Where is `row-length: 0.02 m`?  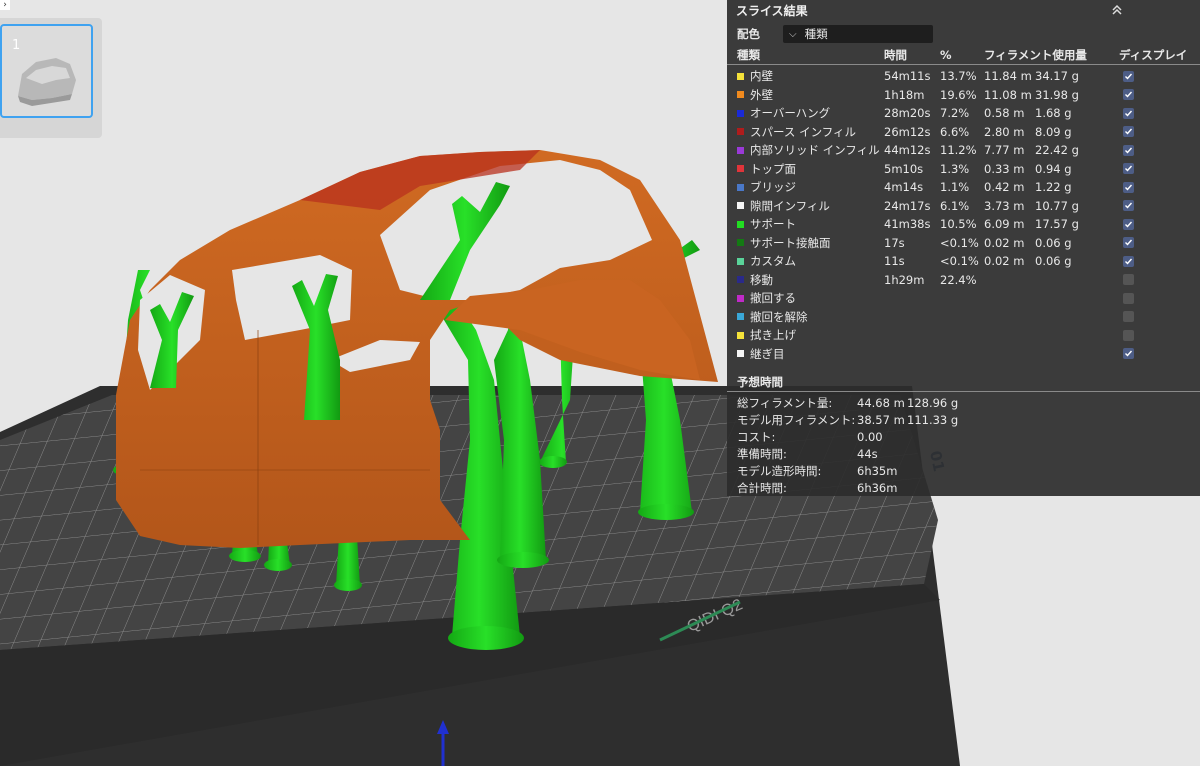 row-length: 0.02 m is located at coordinates (1004, 261).